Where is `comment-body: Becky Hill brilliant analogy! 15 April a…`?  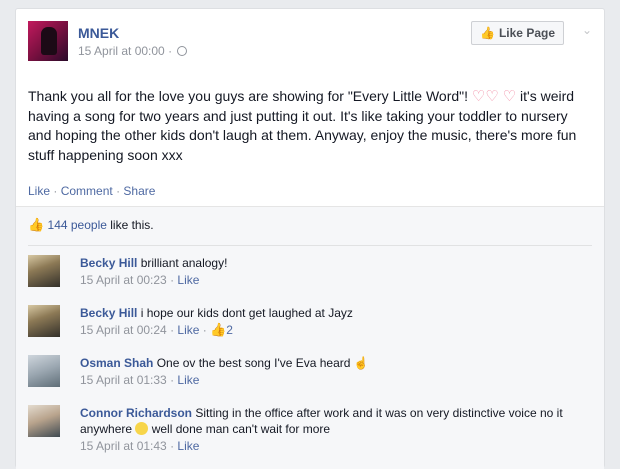 comment-body: Becky Hill brilliant analogy! 15 April a… is located at coordinates (330, 271).